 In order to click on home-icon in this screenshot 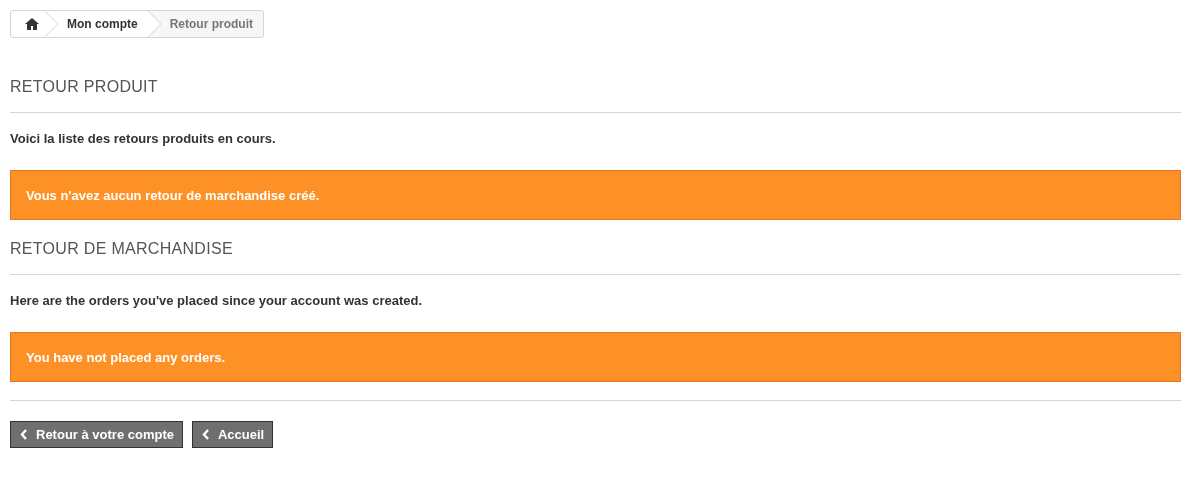, I will do `click(32, 24)`.